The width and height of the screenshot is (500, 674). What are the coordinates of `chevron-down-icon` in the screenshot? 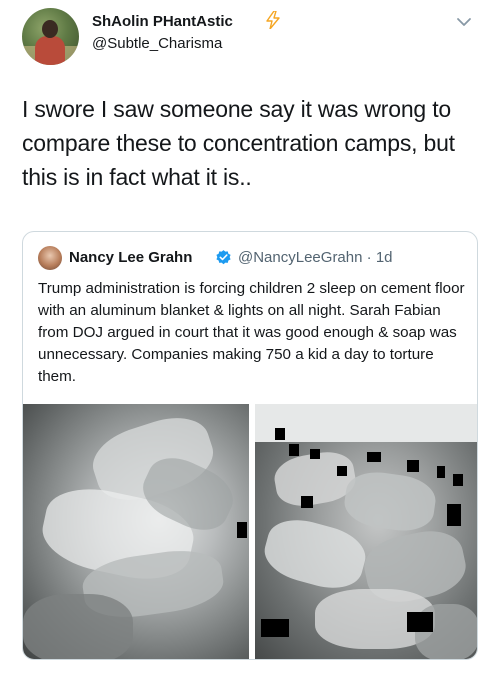 It's located at (464, 22).